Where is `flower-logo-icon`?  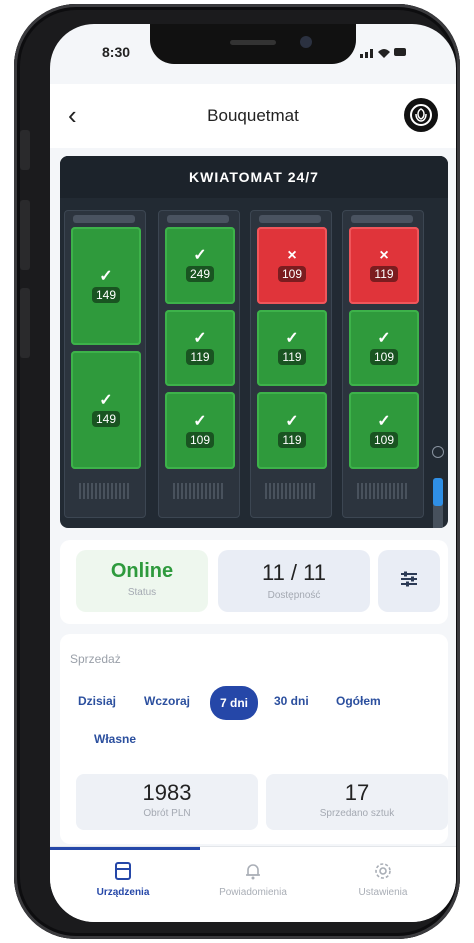
flower-logo-icon is located at coordinates (421, 115).